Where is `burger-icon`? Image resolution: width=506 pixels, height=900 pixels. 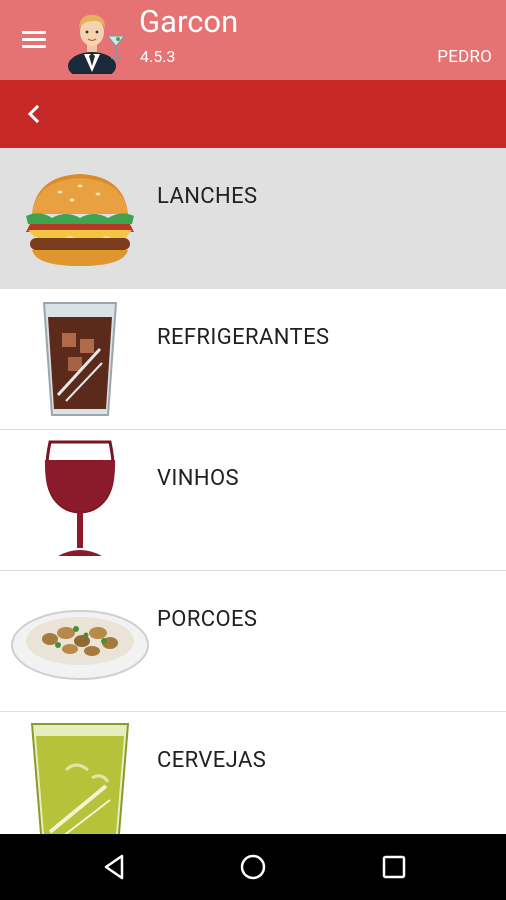 burger-icon is located at coordinates (80, 220).